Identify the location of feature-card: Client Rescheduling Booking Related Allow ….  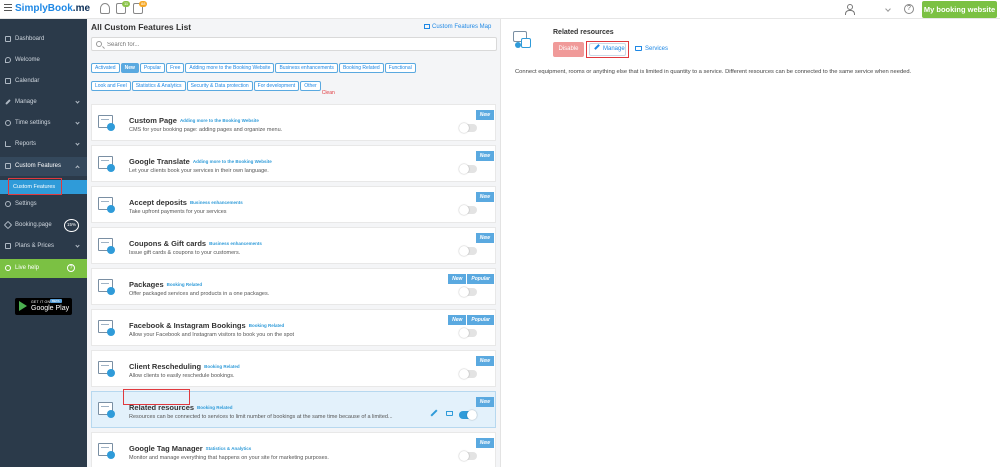
(293, 368).